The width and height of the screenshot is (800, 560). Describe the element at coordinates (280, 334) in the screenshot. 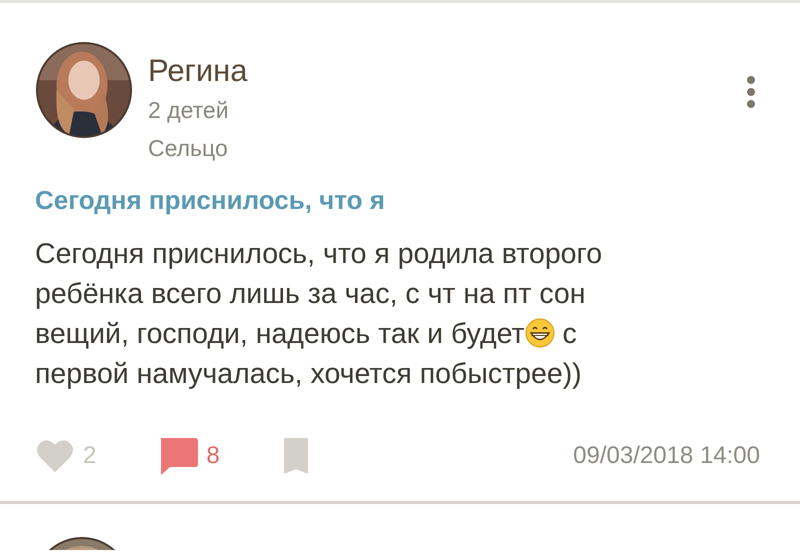

I see `post-text: вещий, господи, надеюсь так и будет` at that location.